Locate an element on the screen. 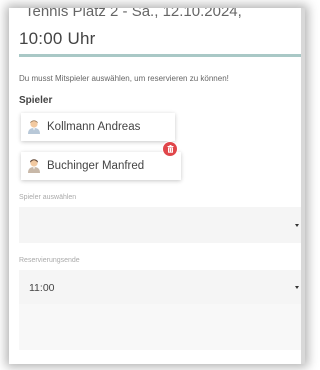 The height and width of the screenshot is (370, 320). end-time-value: 11:00 is located at coordinates (42, 288).